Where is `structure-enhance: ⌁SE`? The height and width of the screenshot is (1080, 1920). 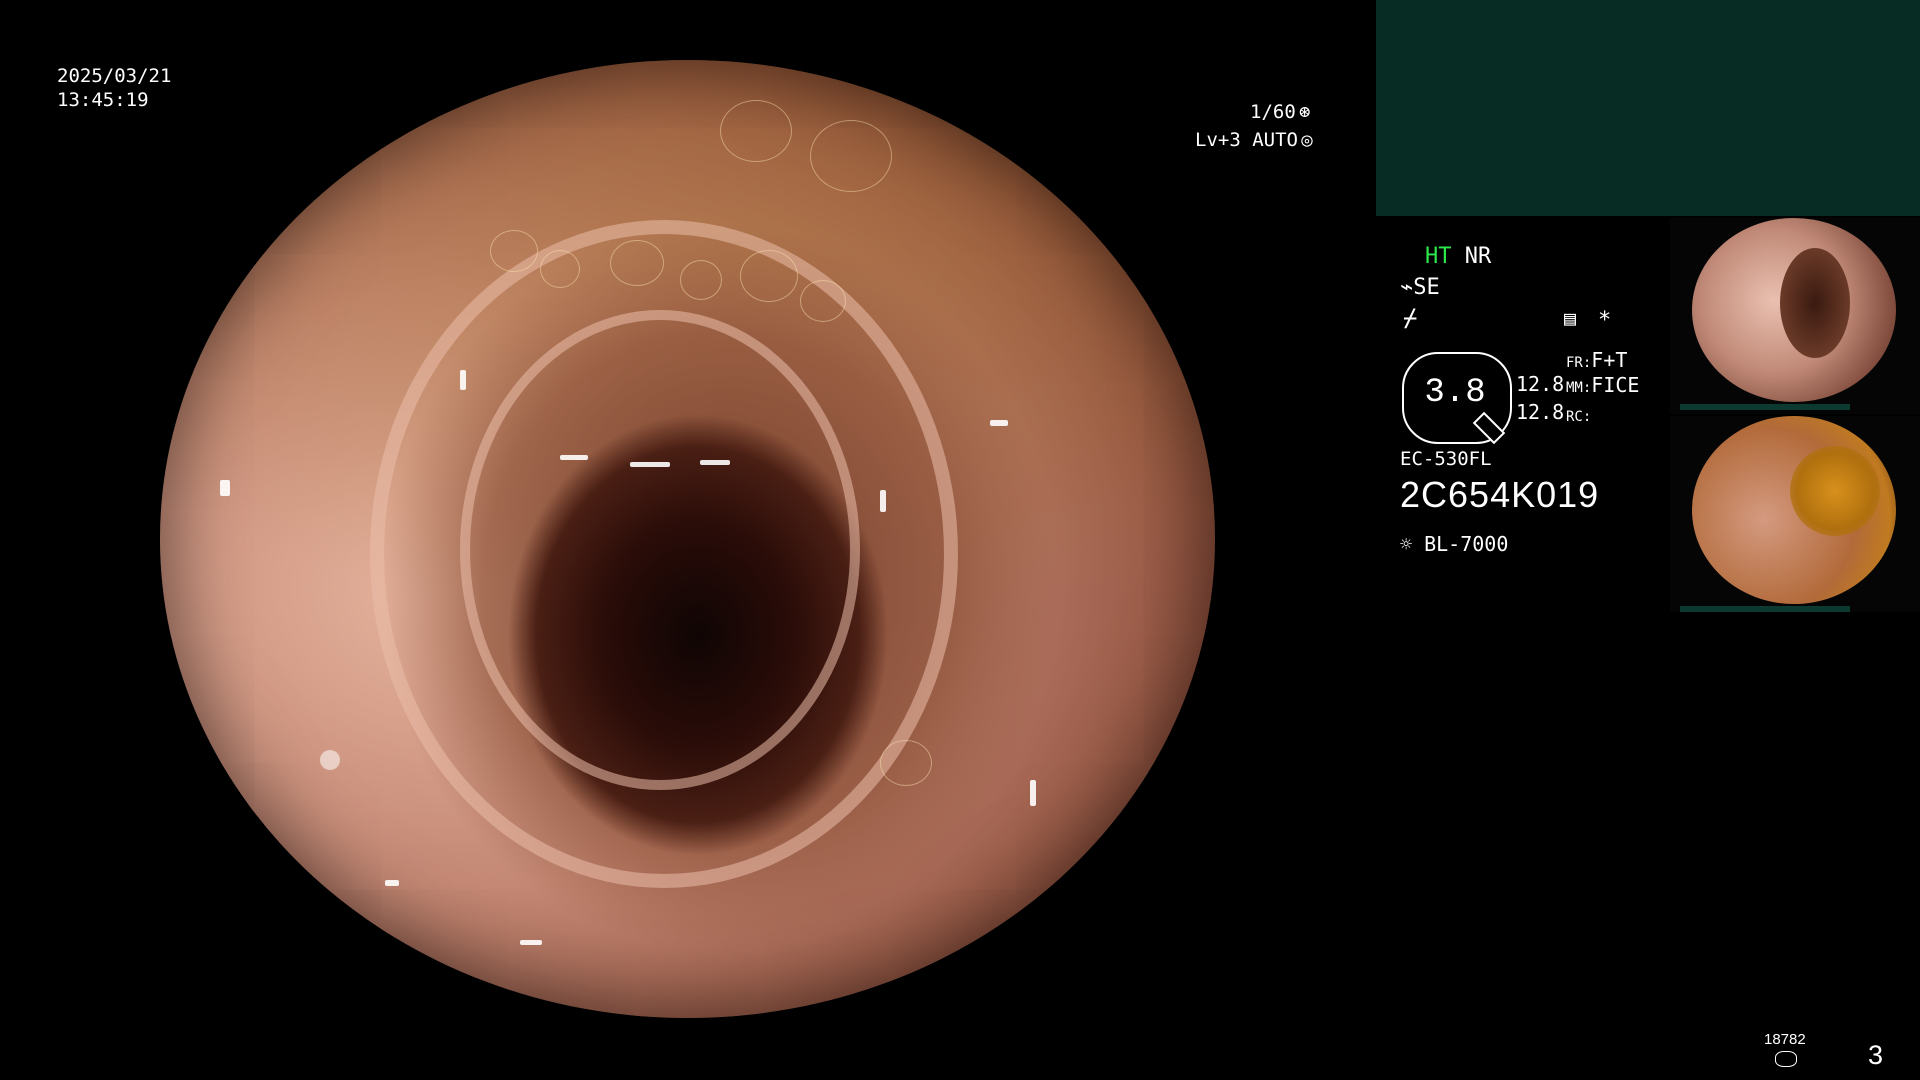 structure-enhance: ⌁SE is located at coordinates (1420, 287).